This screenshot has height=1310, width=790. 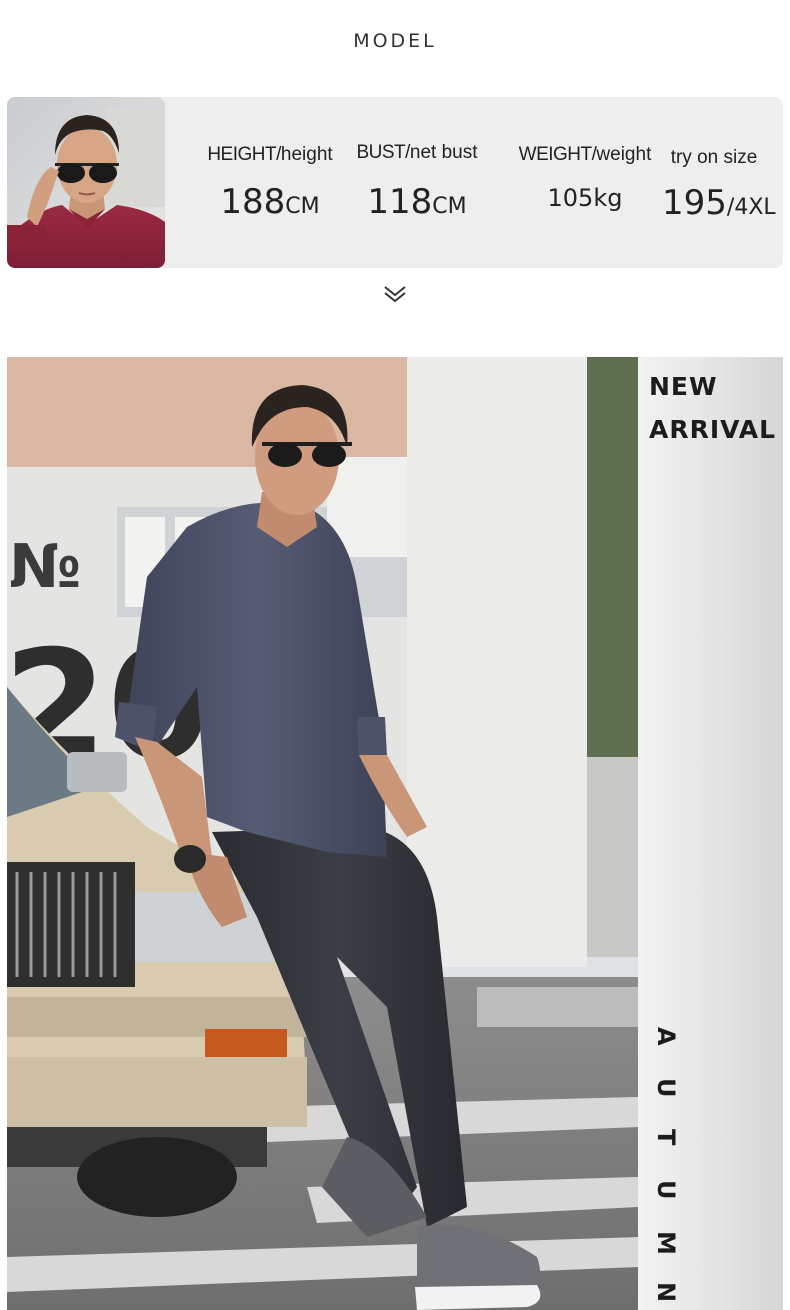 What do you see at coordinates (270, 154) in the screenshot?
I see `stat-height-label: HEIGHT/height` at bounding box center [270, 154].